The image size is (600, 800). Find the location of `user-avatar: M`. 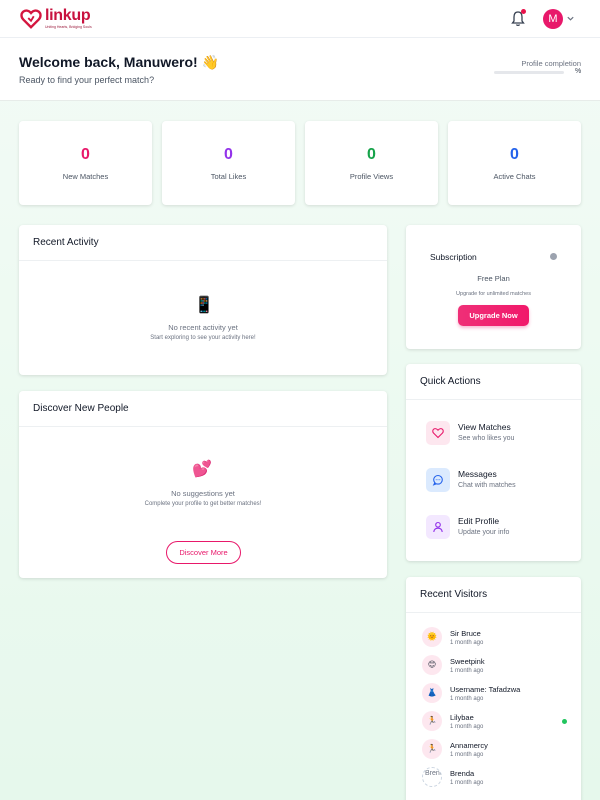

user-avatar: M is located at coordinates (553, 19).